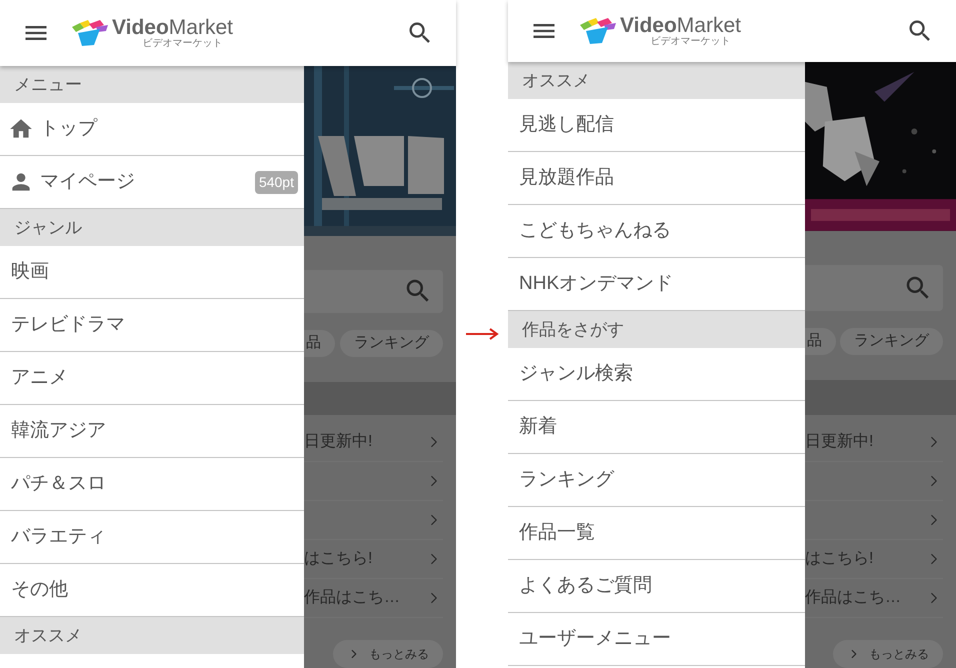 This screenshot has height=668, width=956. I want to click on menu-link: その他, so click(38, 590).